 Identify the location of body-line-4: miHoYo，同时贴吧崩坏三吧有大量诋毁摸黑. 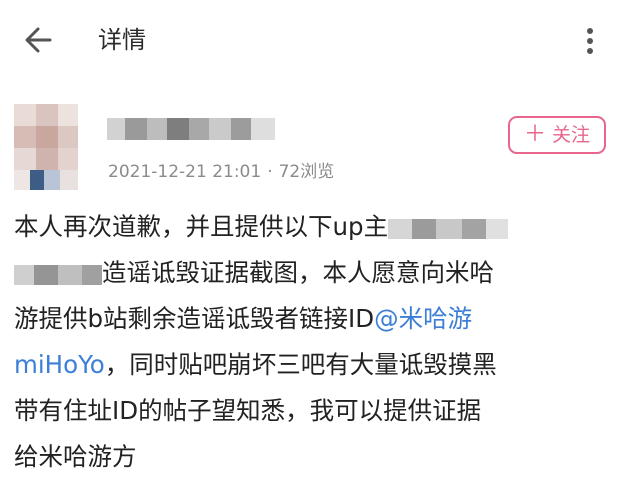
(255, 365).